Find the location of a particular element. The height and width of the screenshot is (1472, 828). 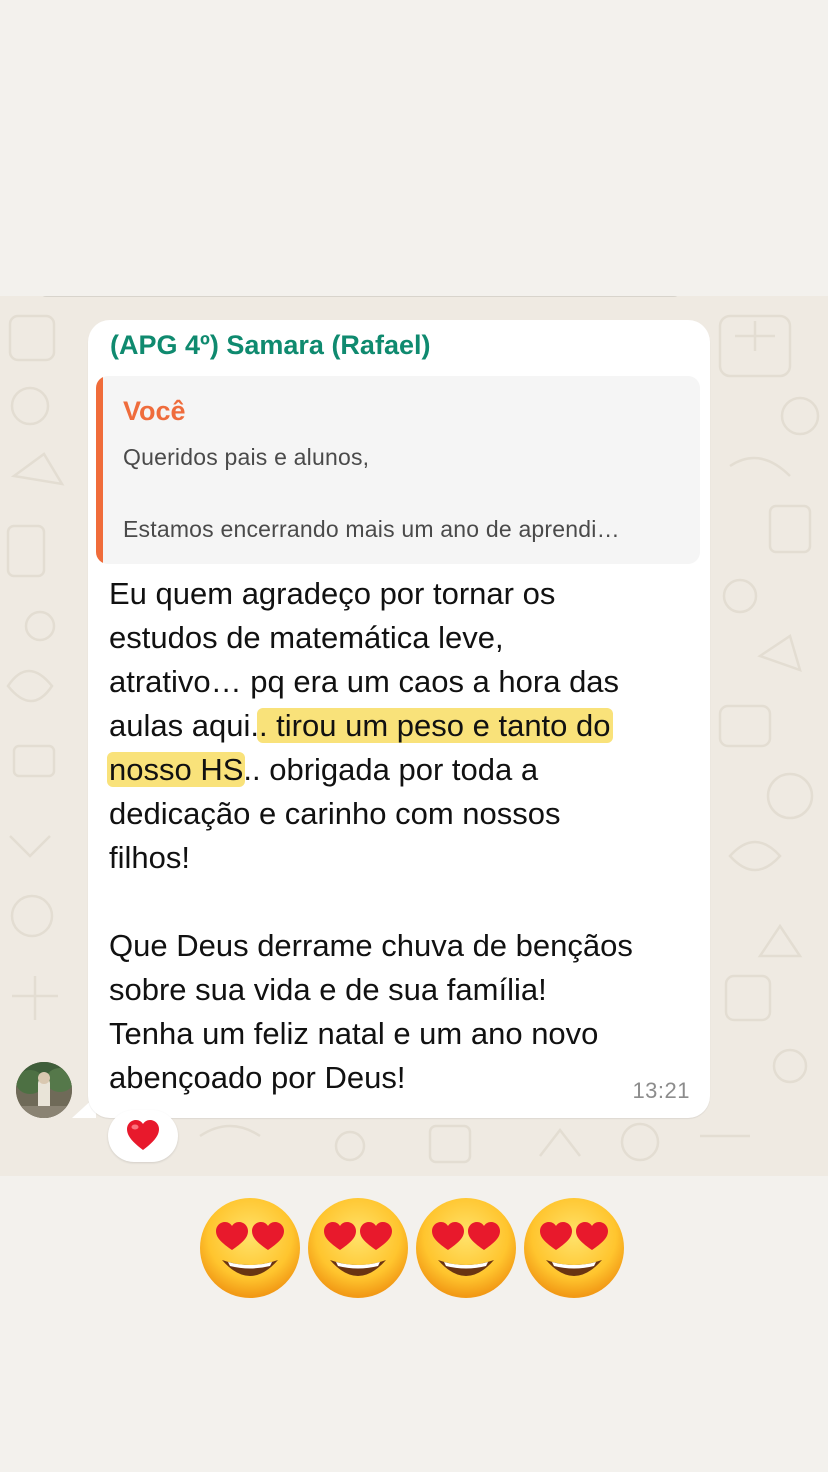

reaction-badge is located at coordinates (143, 1136).